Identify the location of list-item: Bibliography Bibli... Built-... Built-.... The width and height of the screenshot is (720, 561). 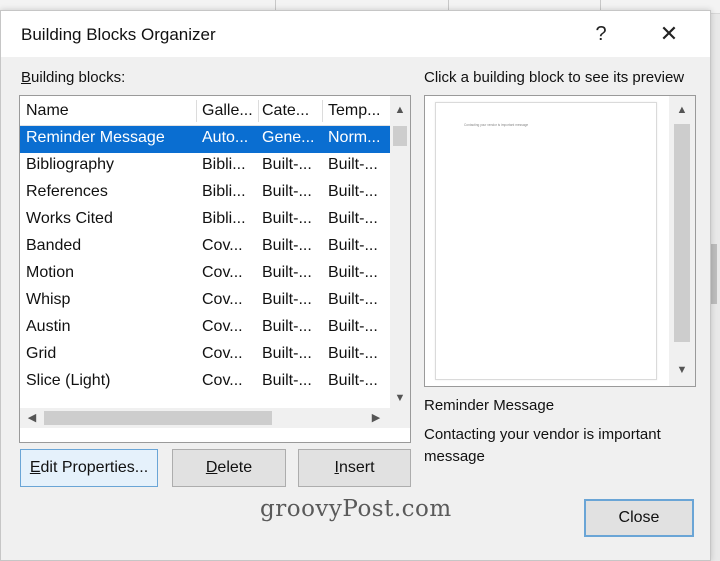
(205, 166).